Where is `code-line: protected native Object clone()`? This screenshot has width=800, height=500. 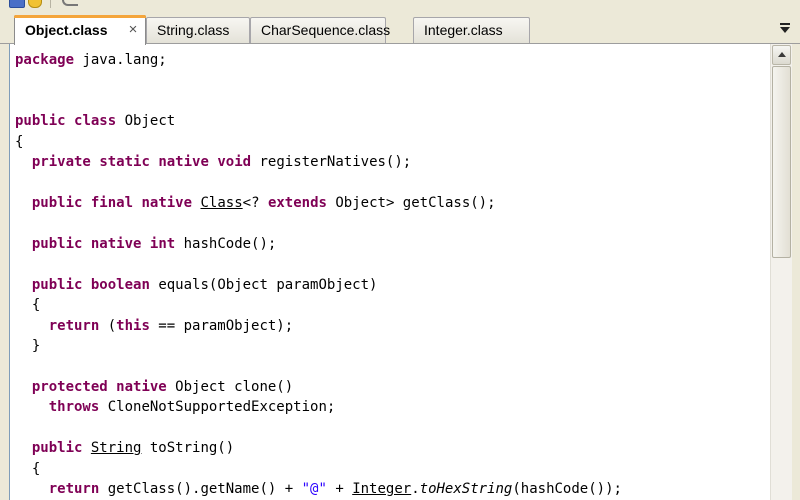 code-line: protected native Object clone() is located at coordinates (391, 387).